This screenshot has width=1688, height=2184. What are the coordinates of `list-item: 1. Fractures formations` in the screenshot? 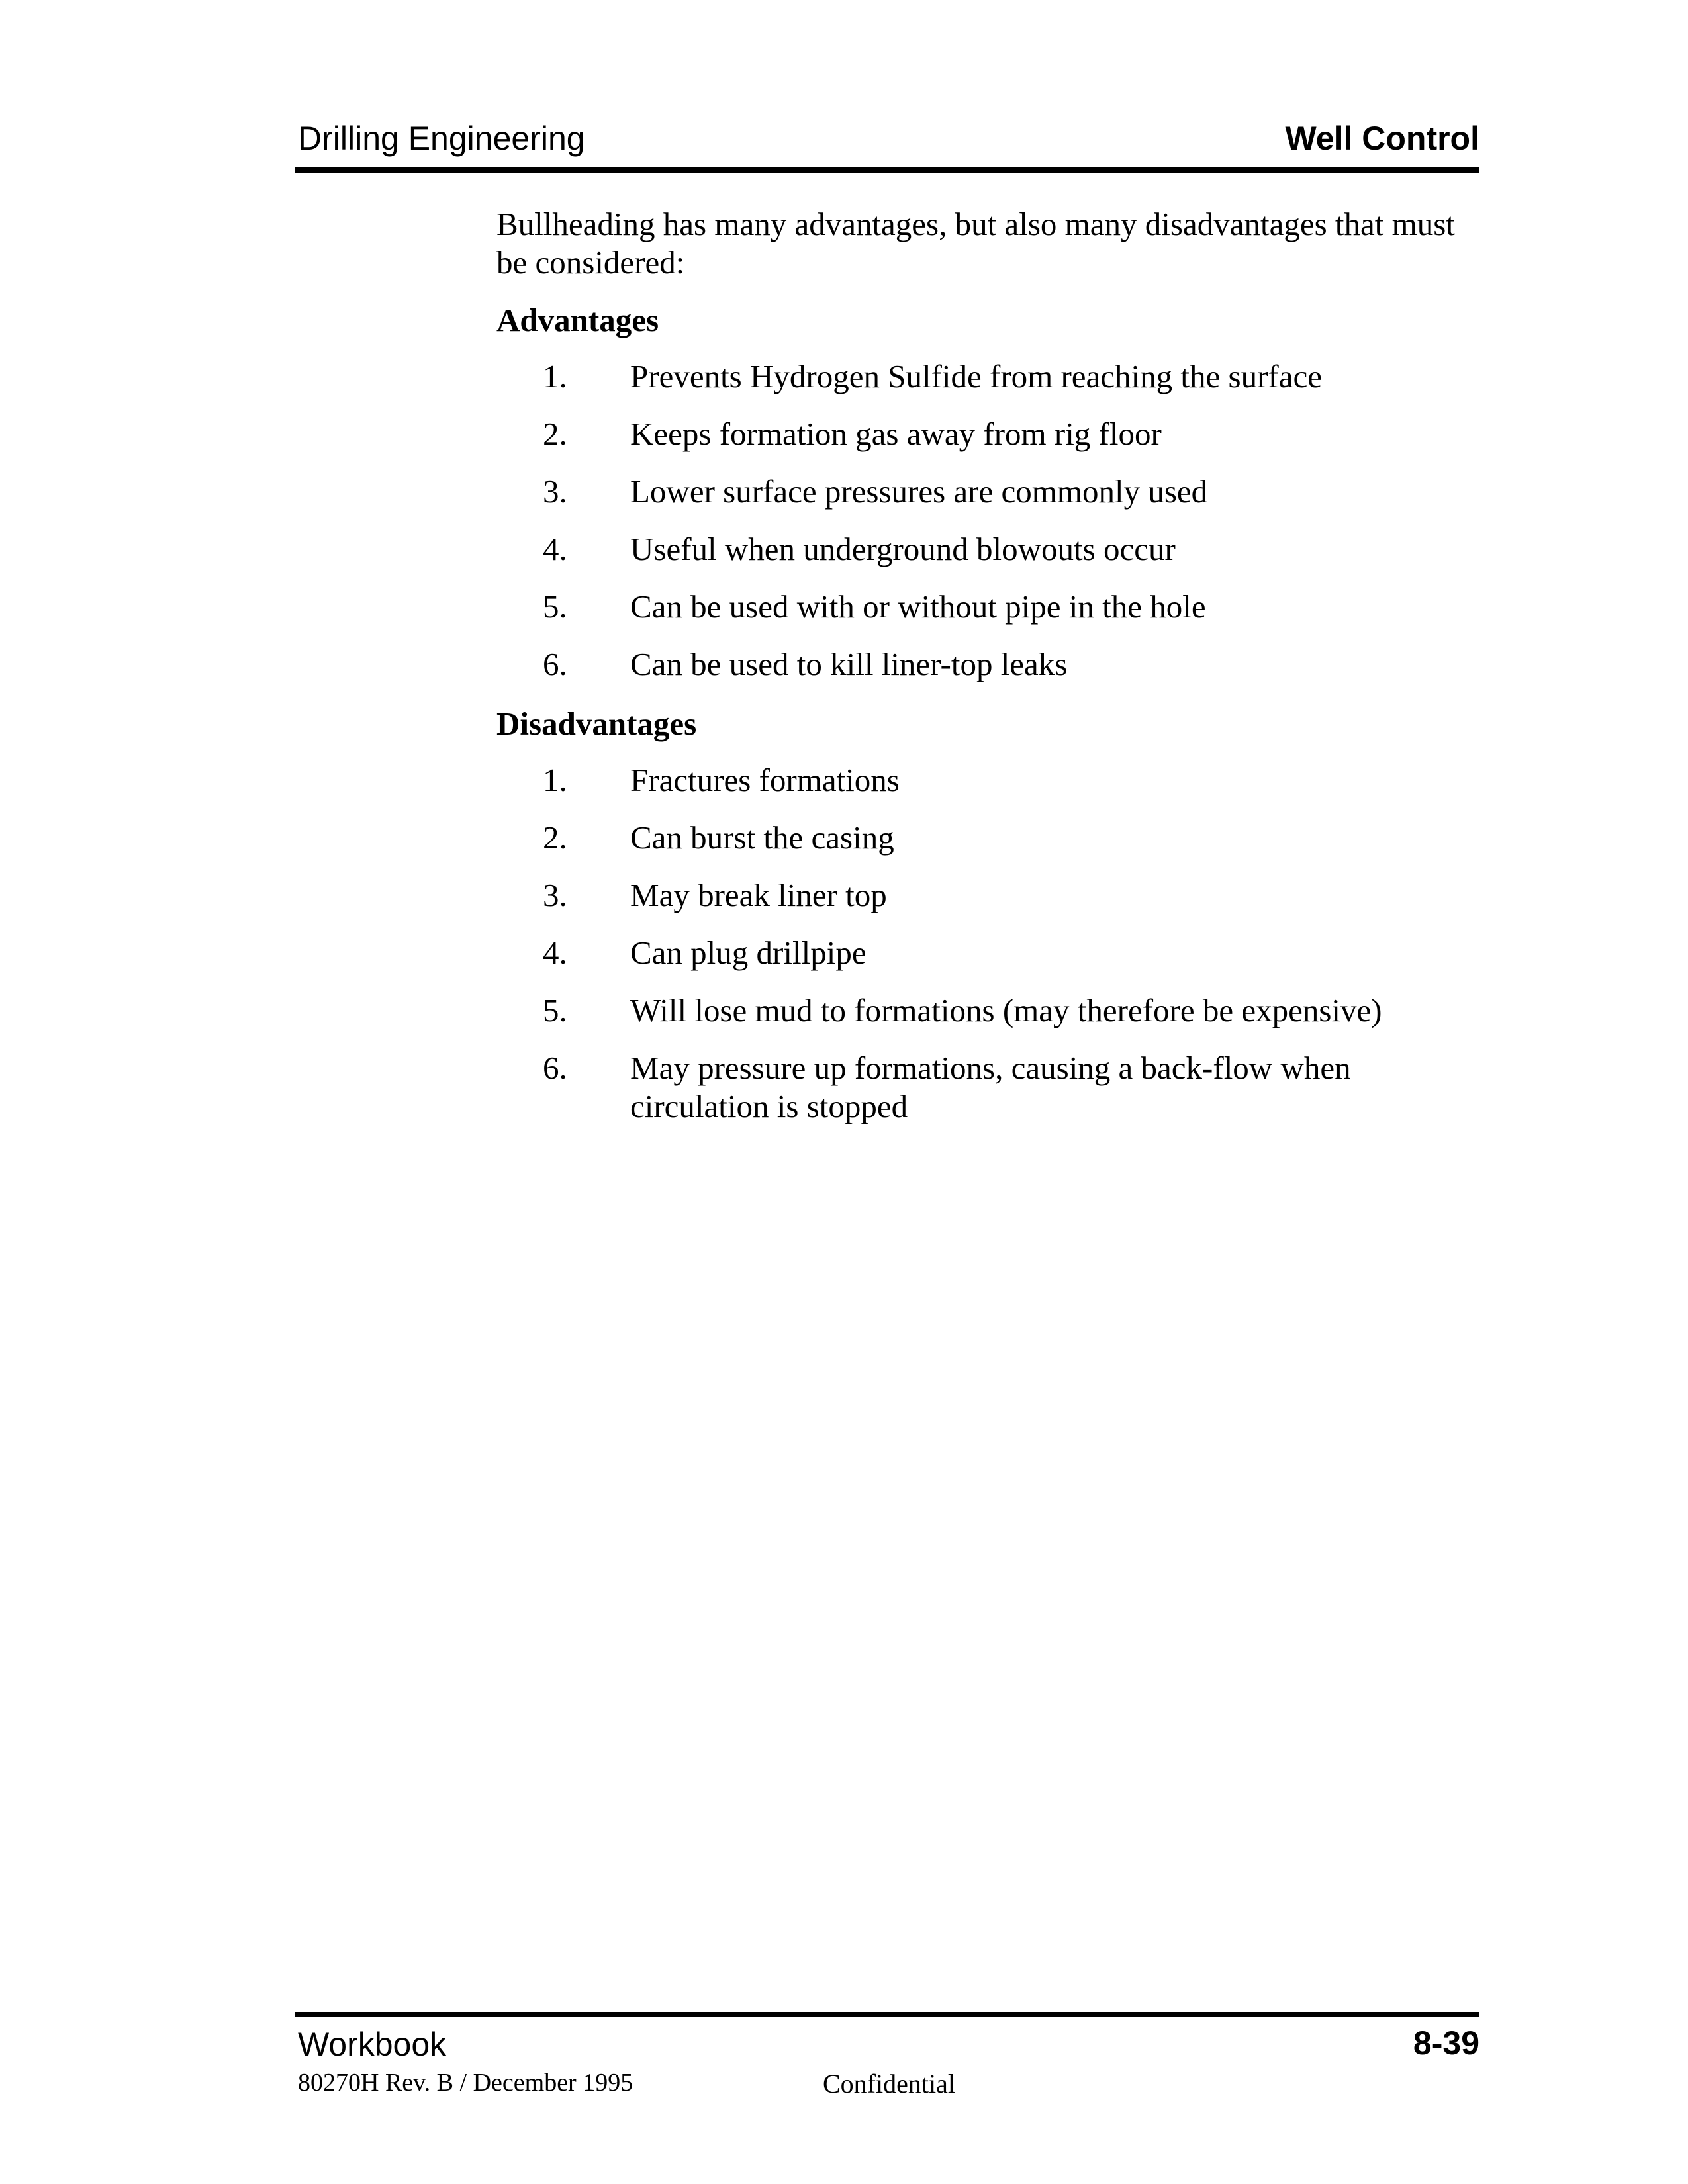 It's located at (1013, 790).